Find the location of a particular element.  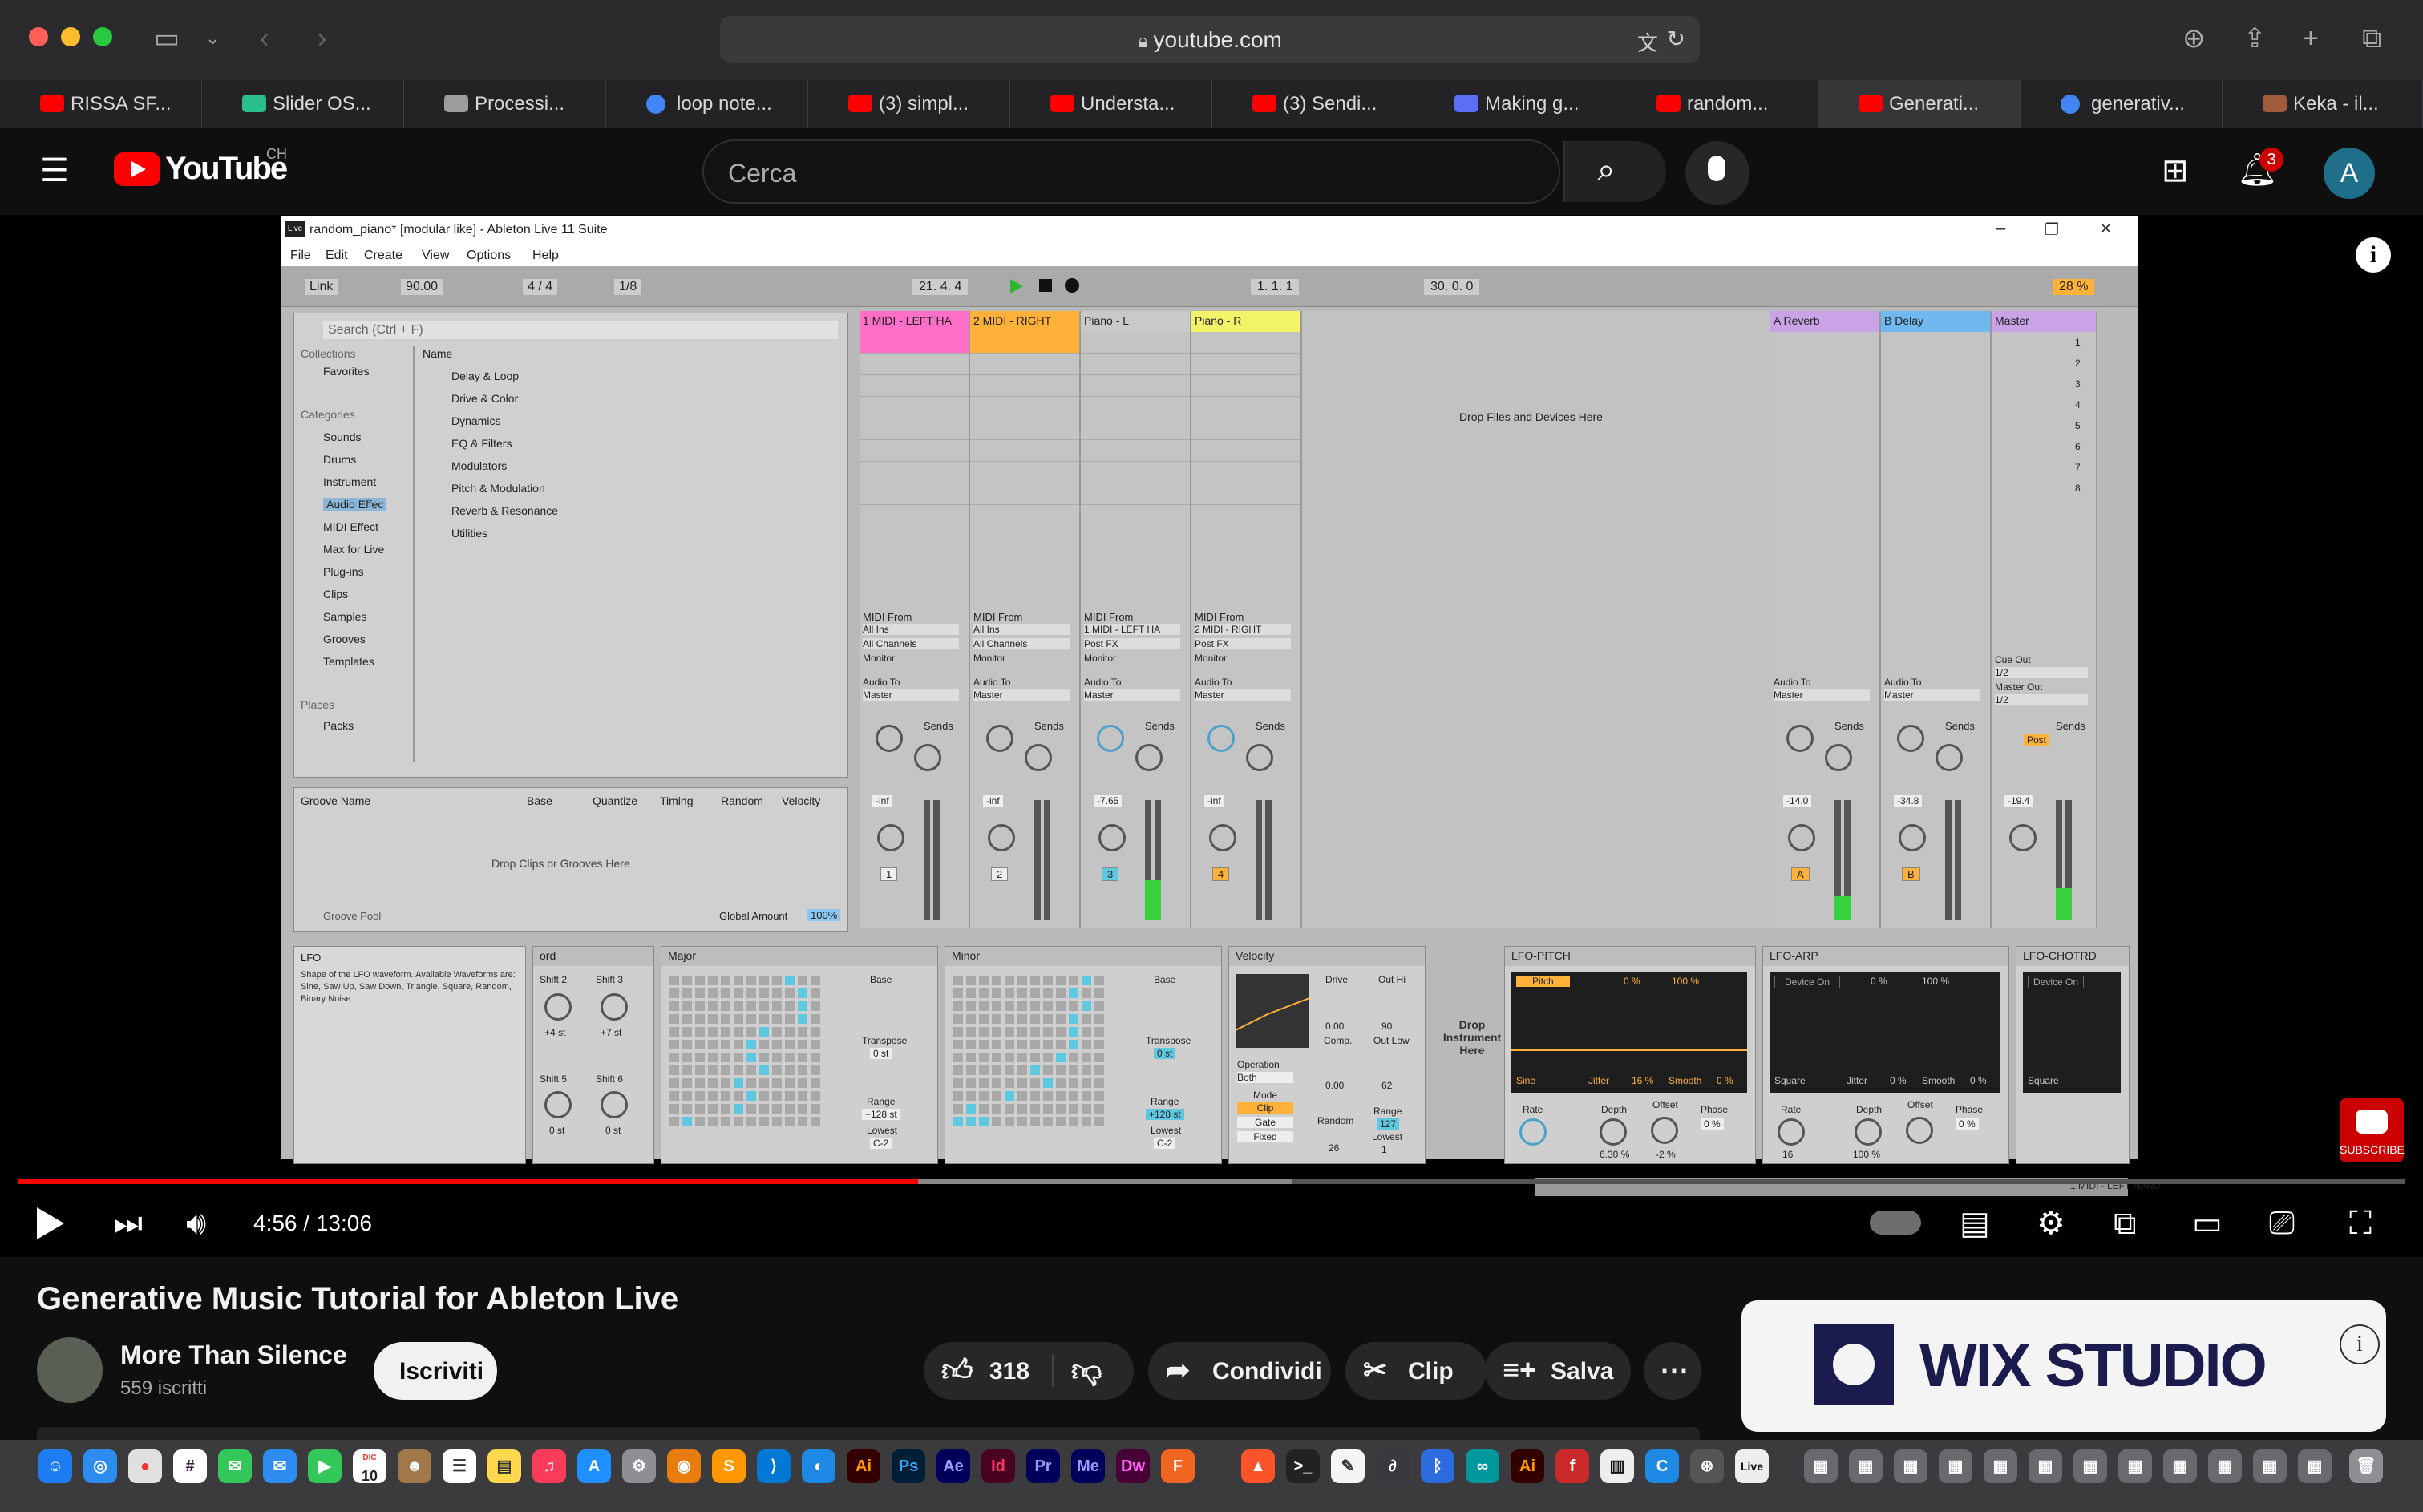

close-window-button is located at coordinates (38, 36).